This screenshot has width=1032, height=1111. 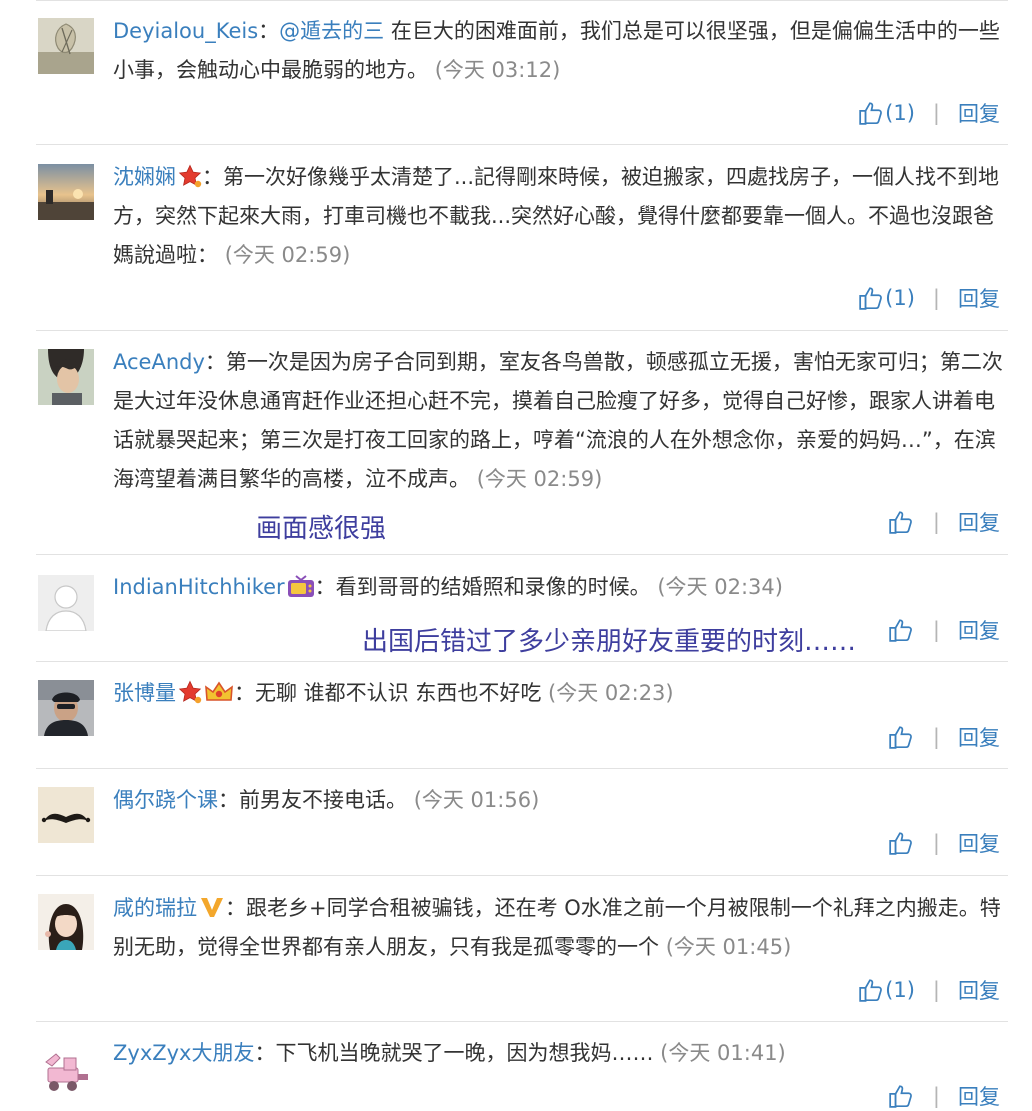 I want to click on timestamp: (今天 02:34), so click(x=720, y=587).